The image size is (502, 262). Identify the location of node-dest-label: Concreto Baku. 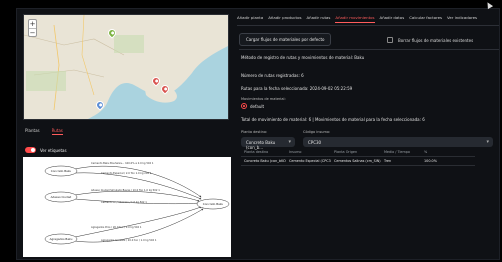
(213, 204).